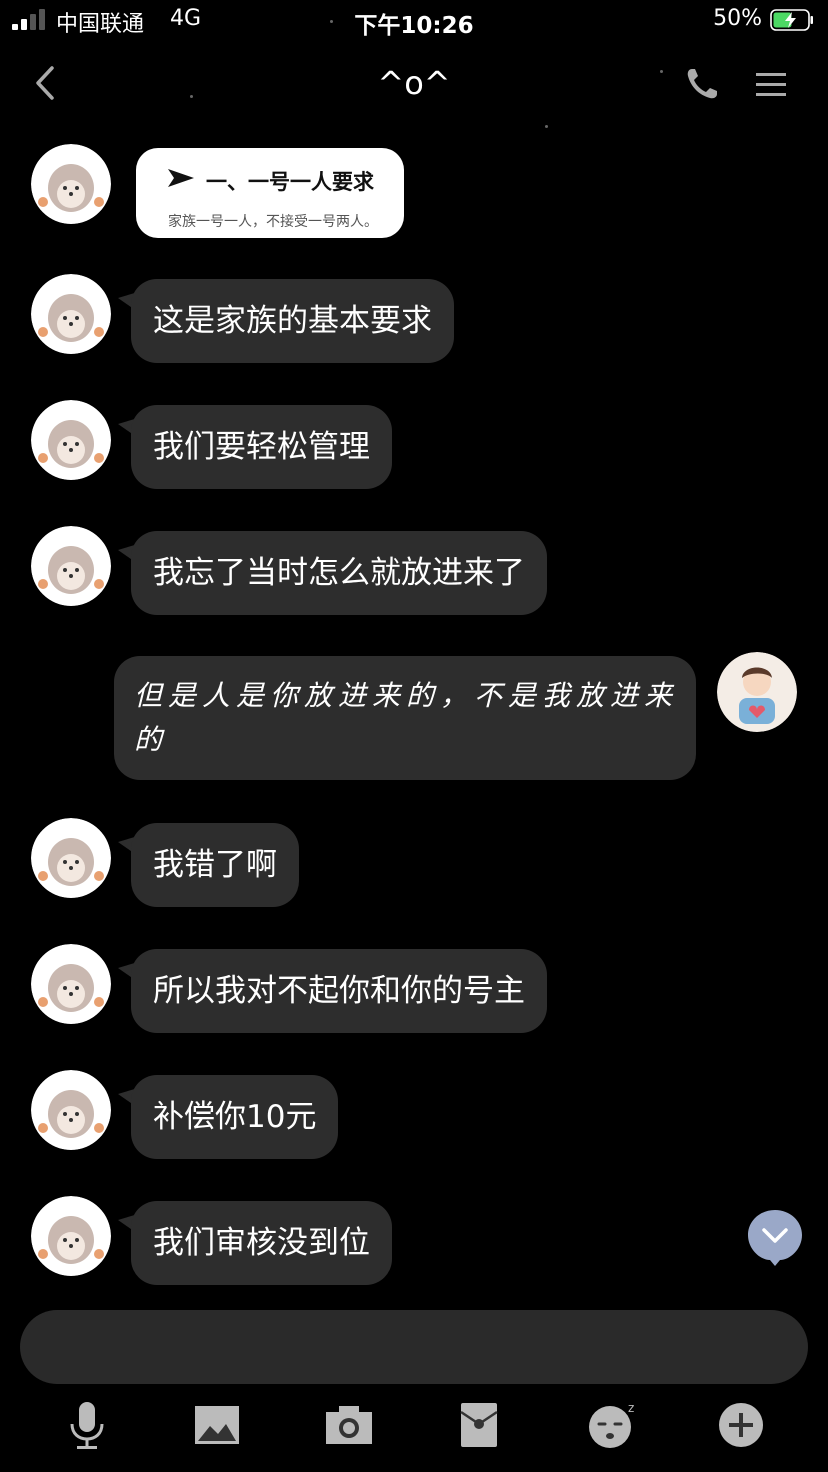  What do you see at coordinates (775, 1237) in the screenshot?
I see `scroll-down-icon` at bounding box center [775, 1237].